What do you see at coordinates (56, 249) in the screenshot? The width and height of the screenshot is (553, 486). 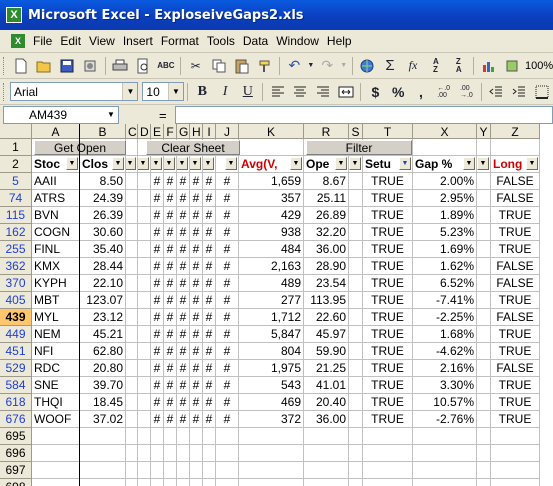 I see `cell-stock: FINL` at bounding box center [56, 249].